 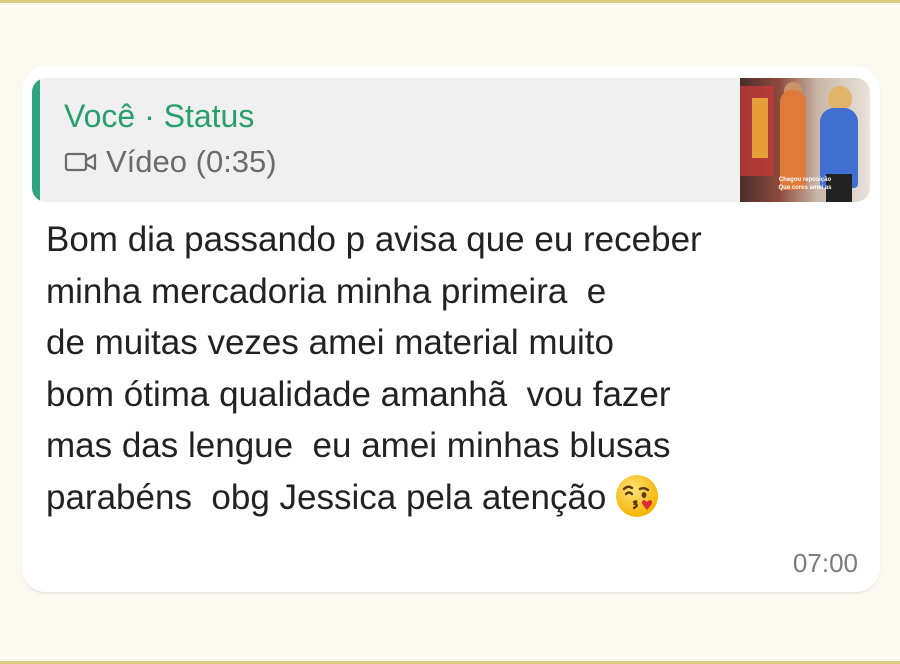 What do you see at coordinates (825, 563) in the screenshot?
I see `message-timestamp: 07:00` at bounding box center [825, 563].